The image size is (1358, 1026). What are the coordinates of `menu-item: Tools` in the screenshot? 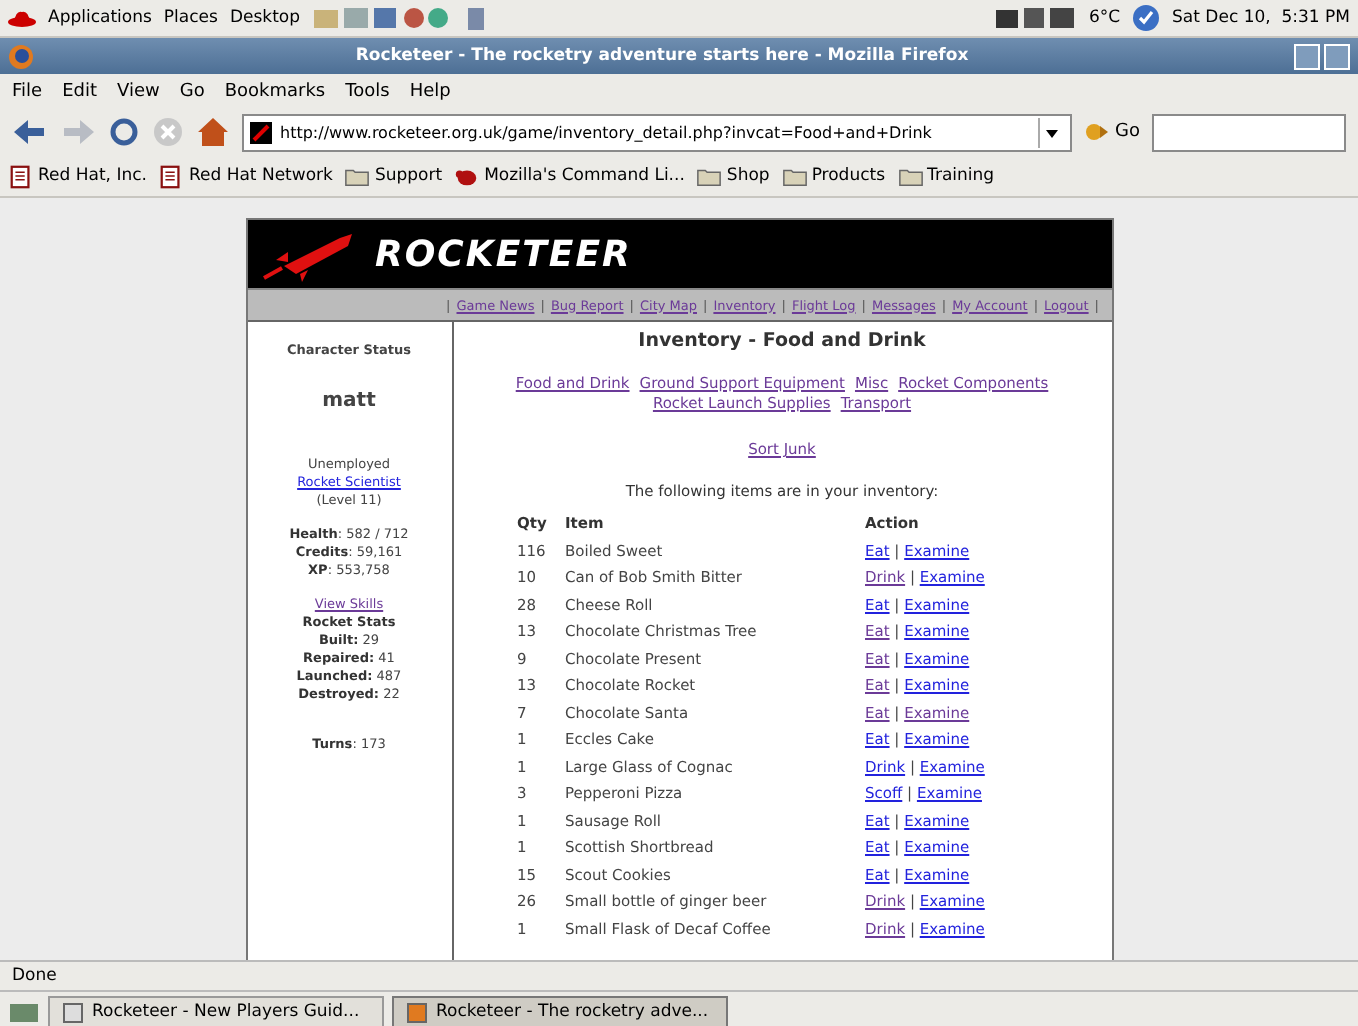 It's located at (367, 91).